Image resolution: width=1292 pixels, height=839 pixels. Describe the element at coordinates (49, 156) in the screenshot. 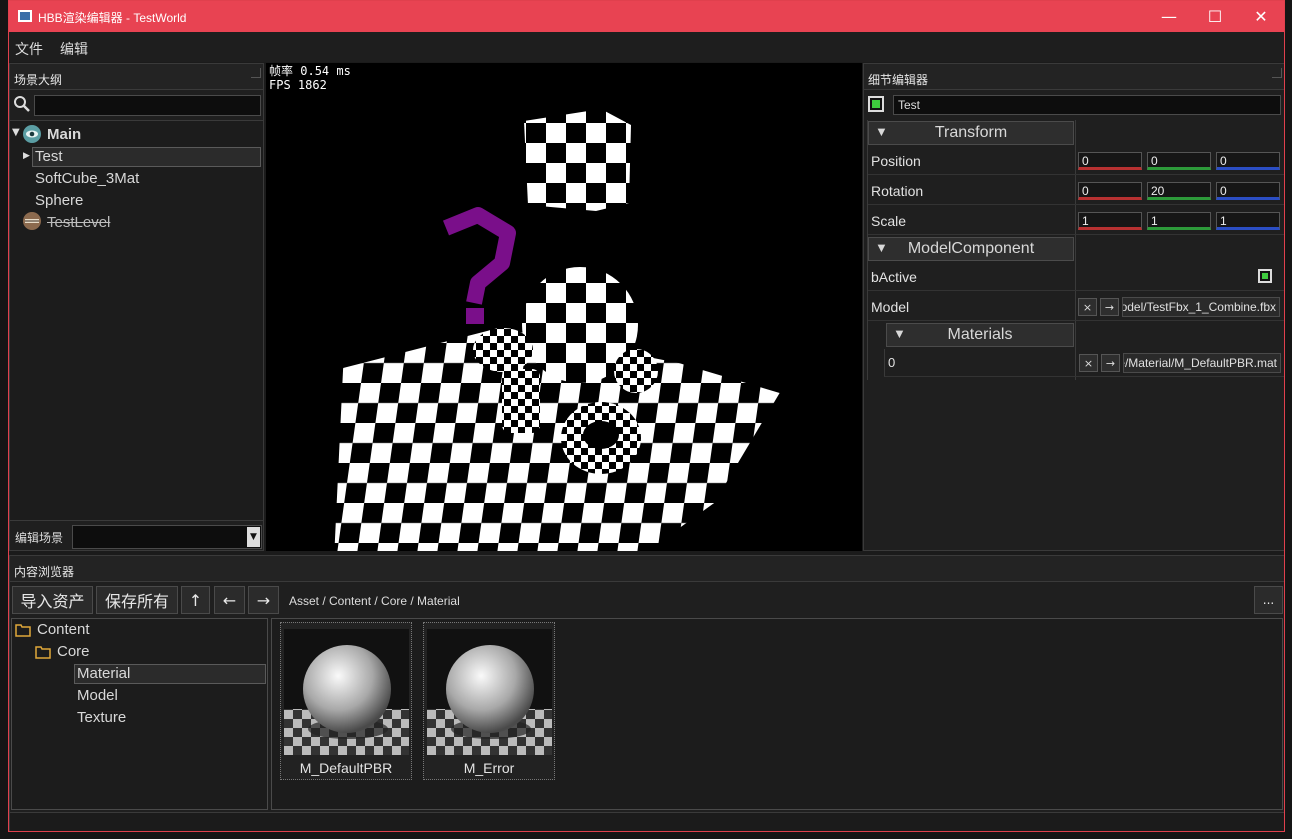

I see `outline-item-test: Test` at that location.